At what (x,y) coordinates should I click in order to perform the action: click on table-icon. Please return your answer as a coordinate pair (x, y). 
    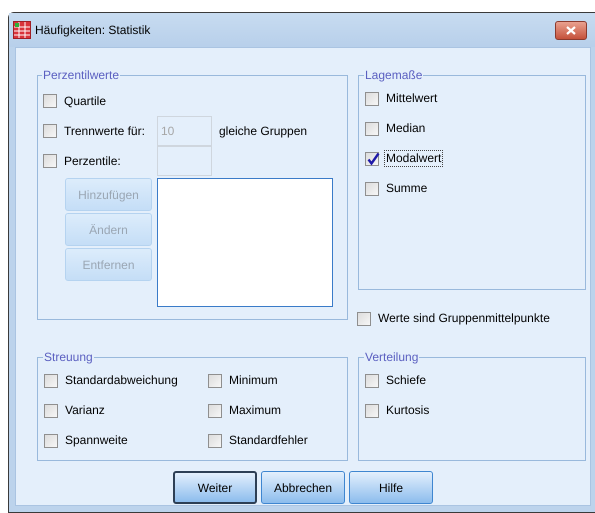
    Looking at the image, I should click on (22, 30).